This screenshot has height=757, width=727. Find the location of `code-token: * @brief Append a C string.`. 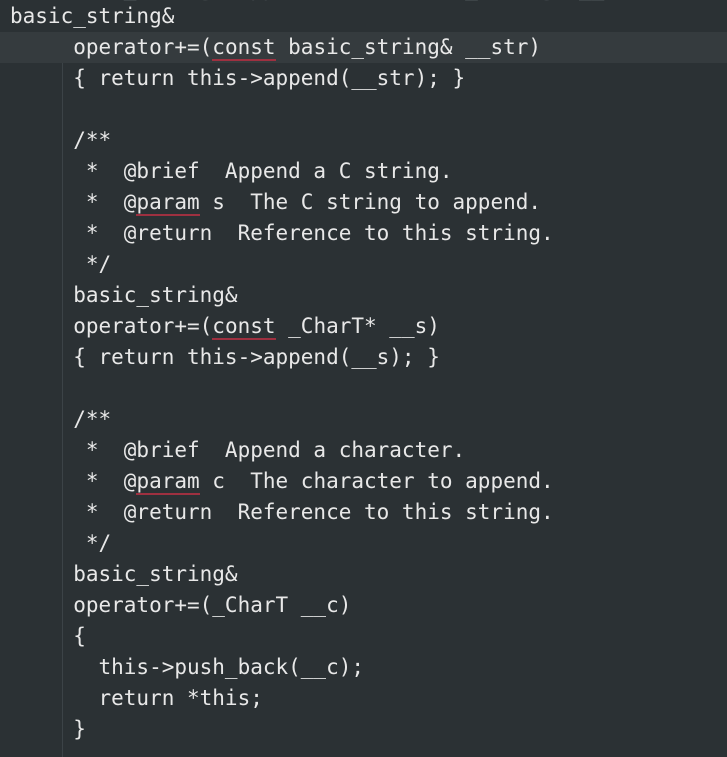

code-token: * @brief Append a C string. is located at coordinates (231, 171).